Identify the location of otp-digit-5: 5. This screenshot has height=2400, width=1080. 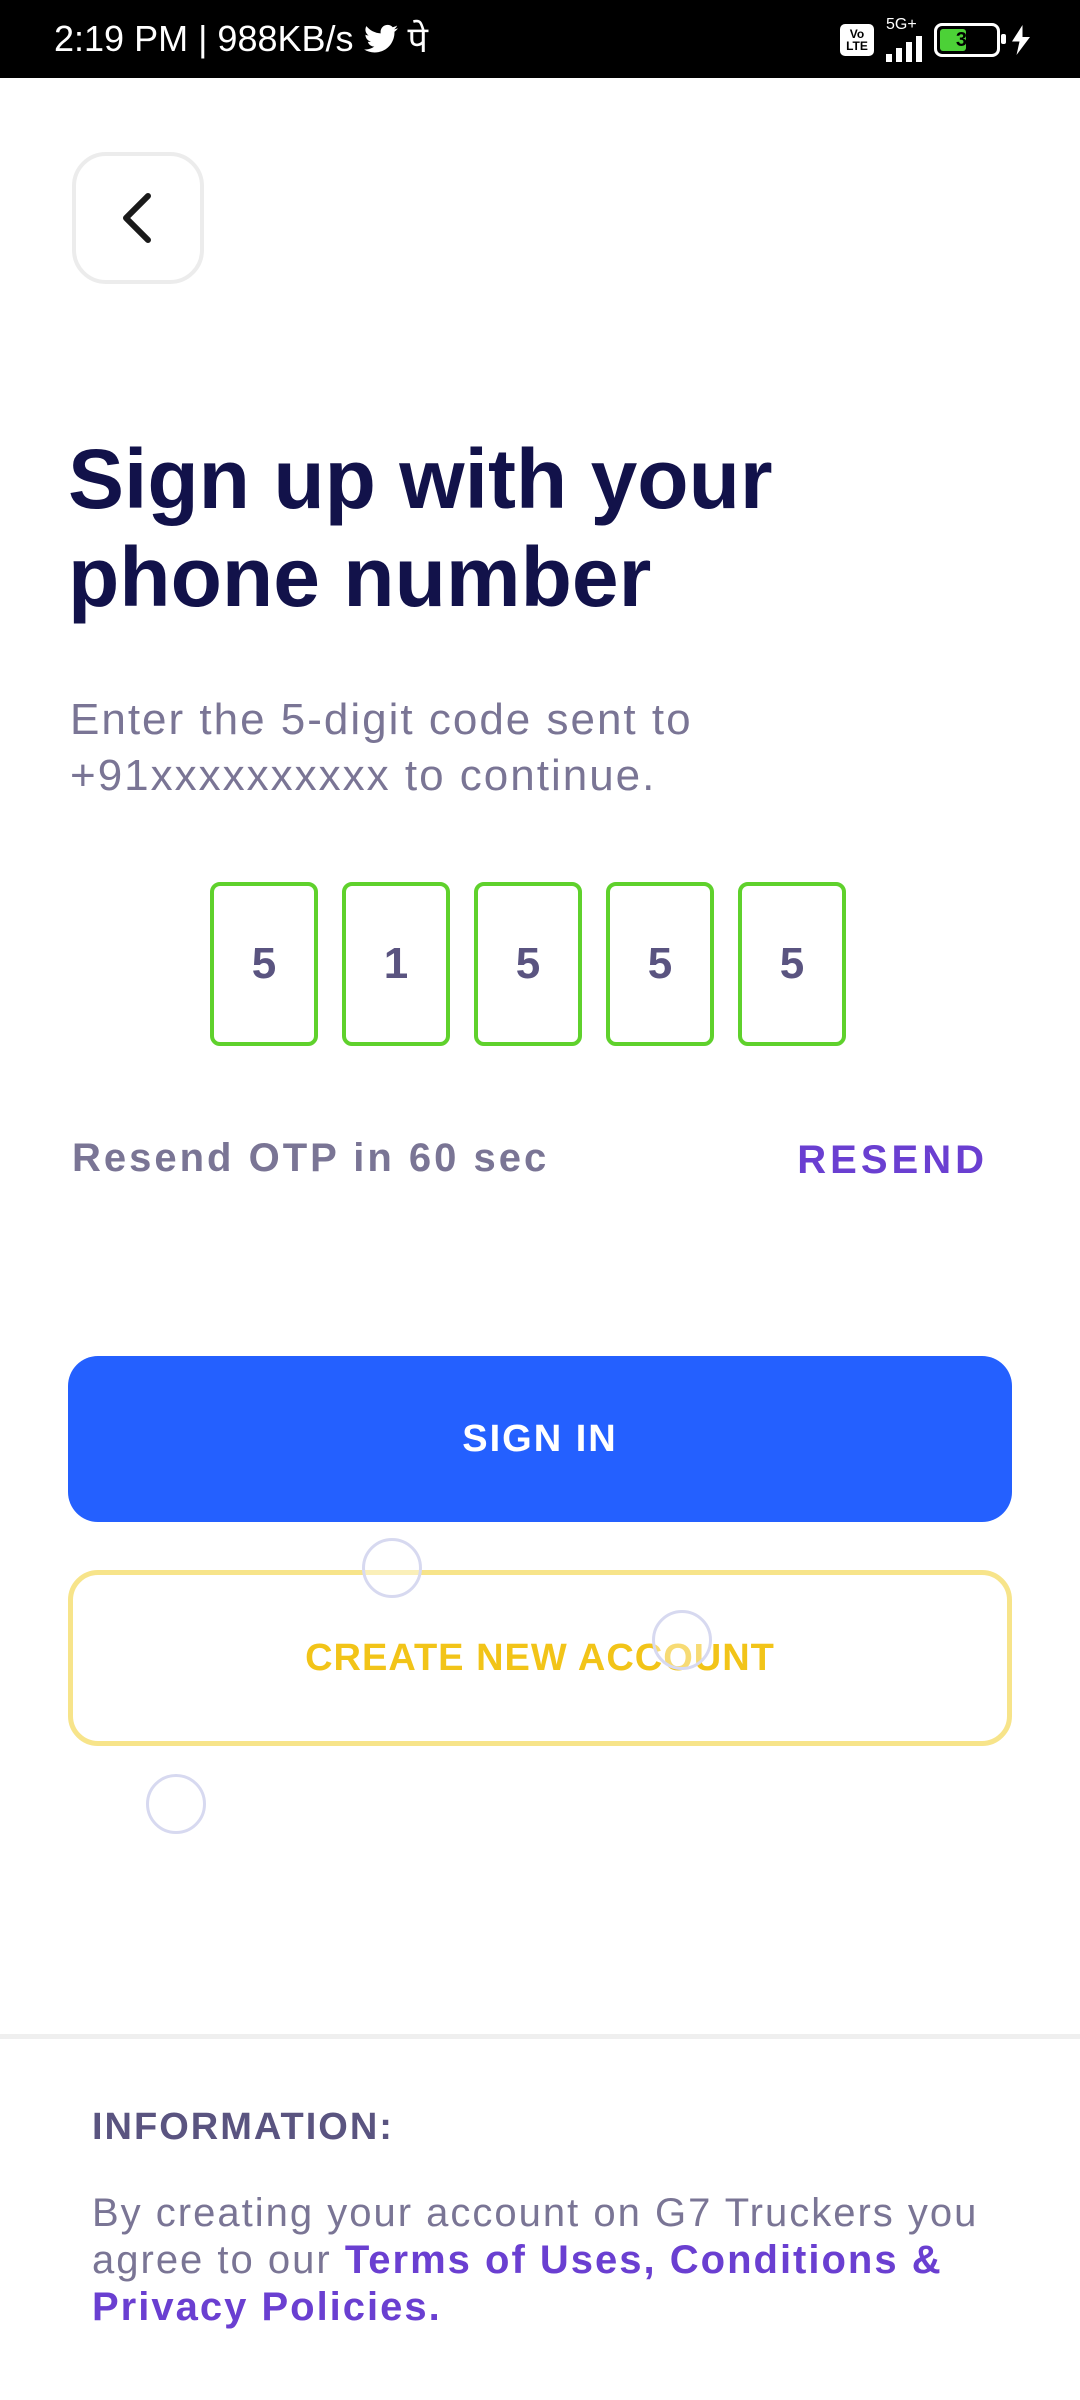
(792, 964).